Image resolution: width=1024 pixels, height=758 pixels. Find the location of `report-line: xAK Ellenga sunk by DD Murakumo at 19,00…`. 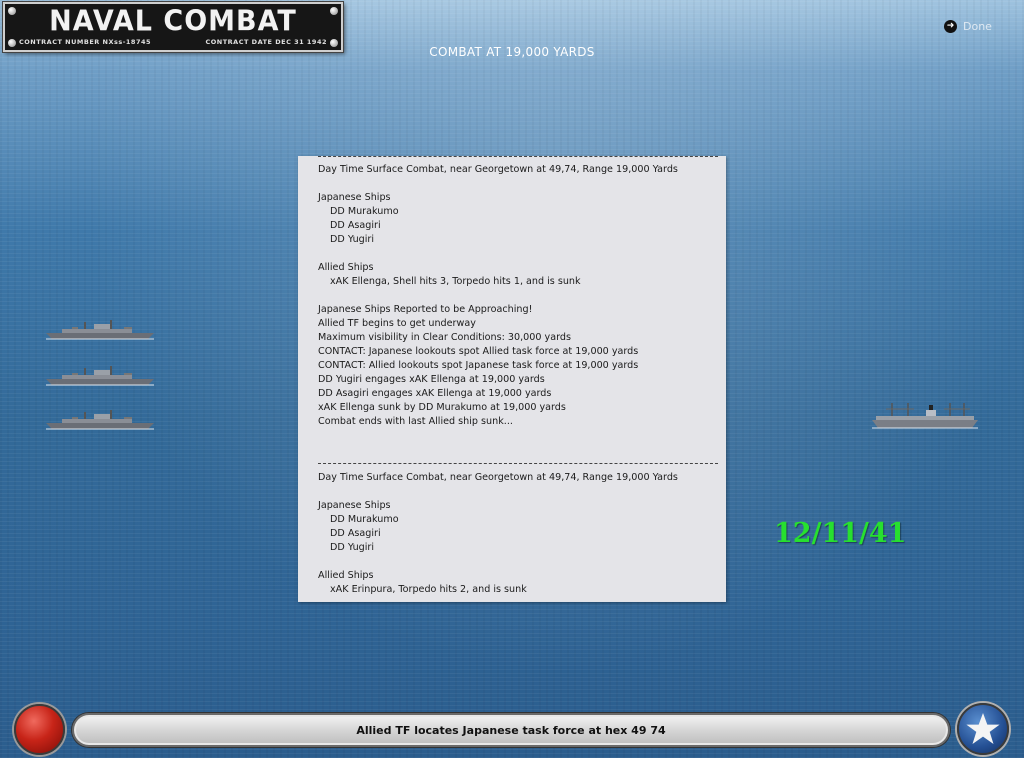

report-line: xAK Ellenga sunk by DD Murakumo at 19,00… is located at coordinates (442, 407).